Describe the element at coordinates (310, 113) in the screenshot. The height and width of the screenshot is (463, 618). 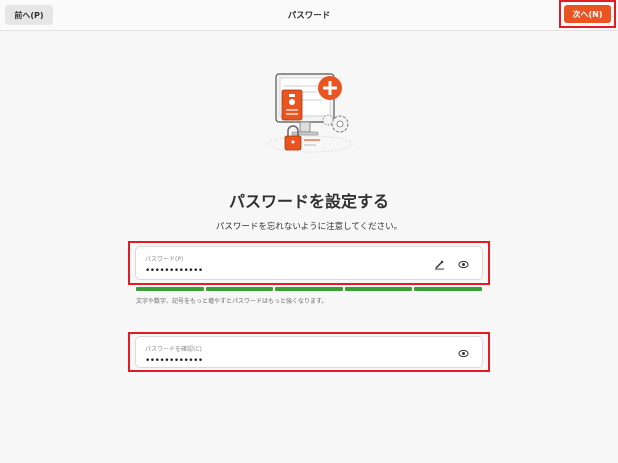
I see `password-illustration` at that location.